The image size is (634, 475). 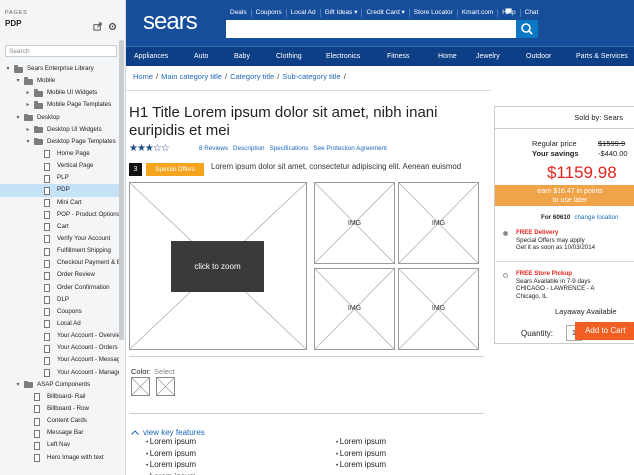 What do you see at coordinates (59, 275) in the screenshot?
I see `tree-page-row: Order Review` at bounding box center [59, 275].